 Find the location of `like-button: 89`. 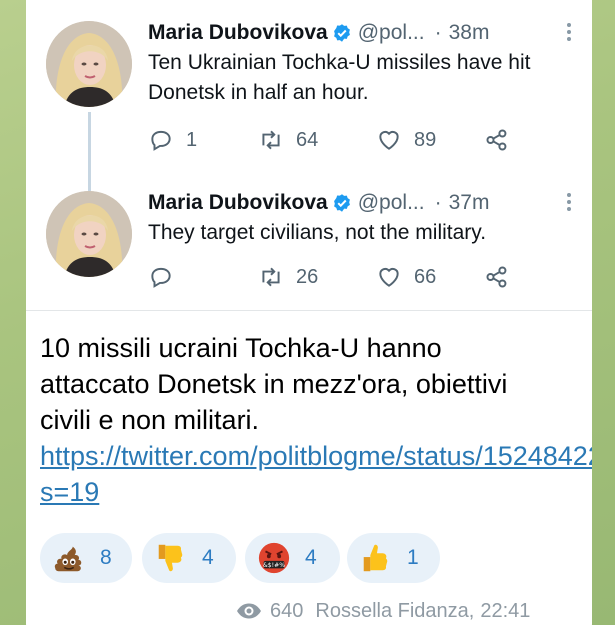

like-button: 89 is located at coordinates (406, 140).